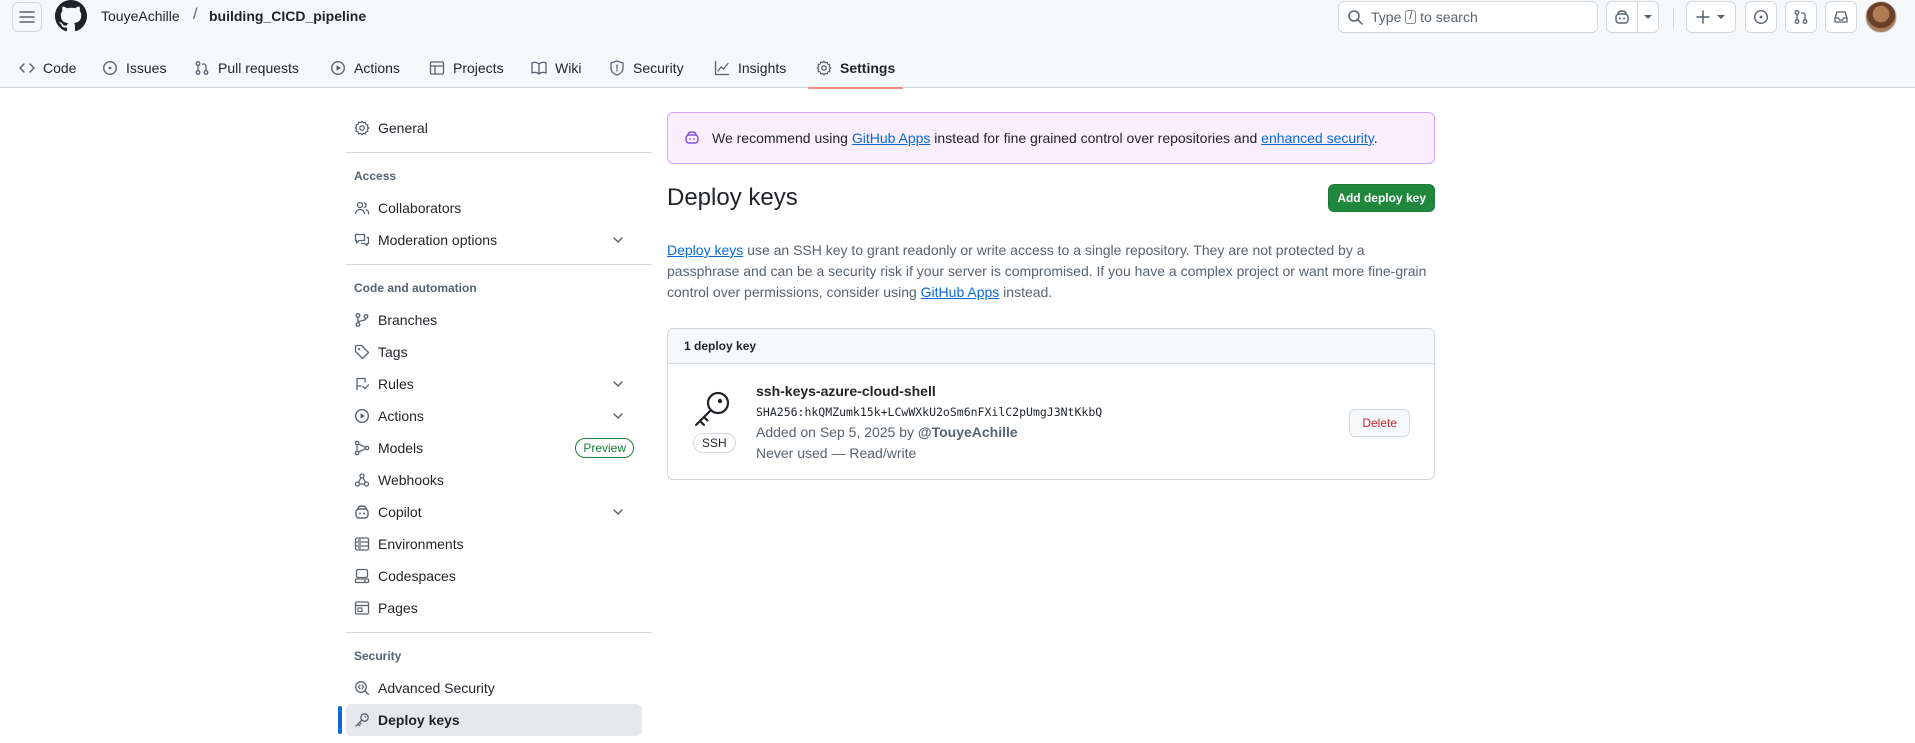 This screenshot has height=743, width=1915. I want to click on sidebar-item-rules: Rules, so click(494, 384).